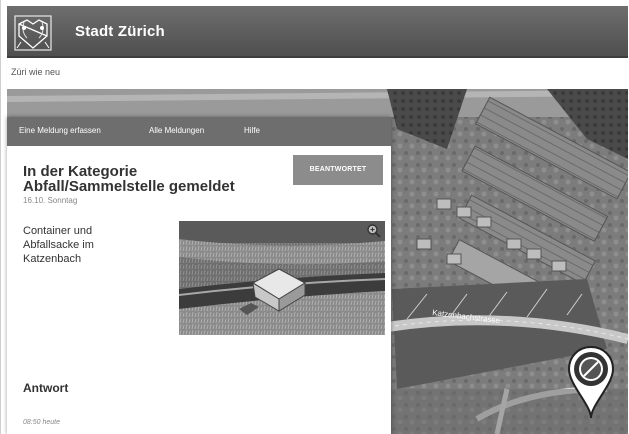 The image size is (629, 434). Describe the element at coordinates (41, 422) in the screenshot. I see `answer-time: 08:50 heute` at that location.